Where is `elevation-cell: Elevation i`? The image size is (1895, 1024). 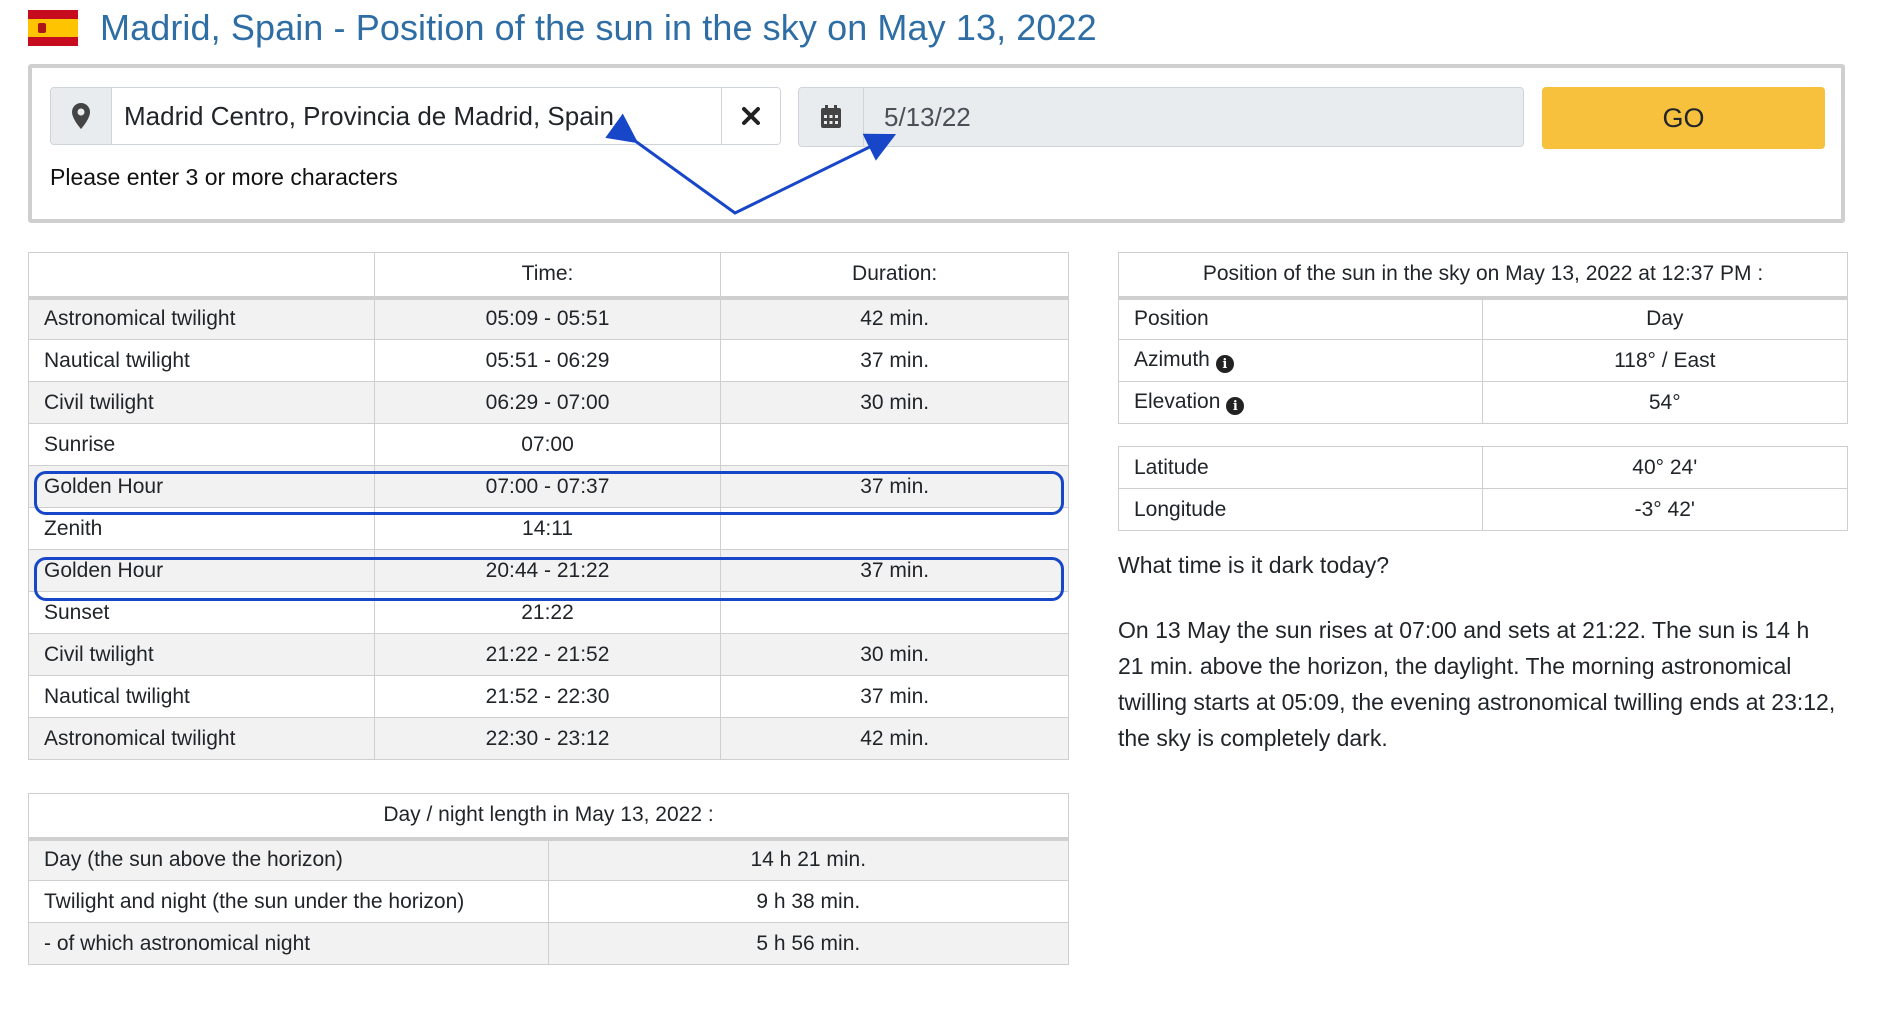
elevation-cell: Elevation i is located at coordinates (1300, 402).